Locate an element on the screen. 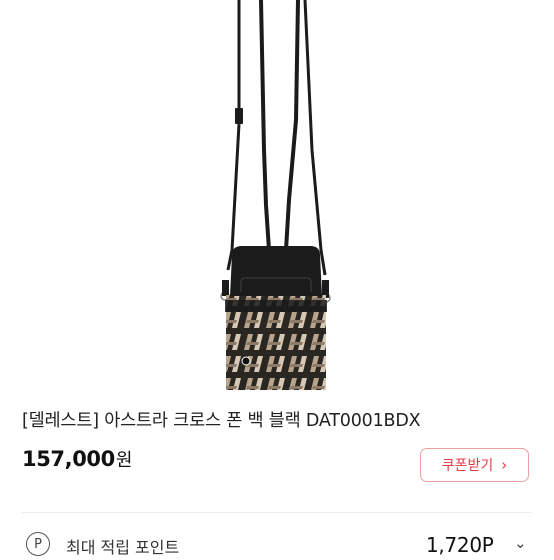 The image size is (554, 560). points-icon: P is located at coordinates (38, 544).